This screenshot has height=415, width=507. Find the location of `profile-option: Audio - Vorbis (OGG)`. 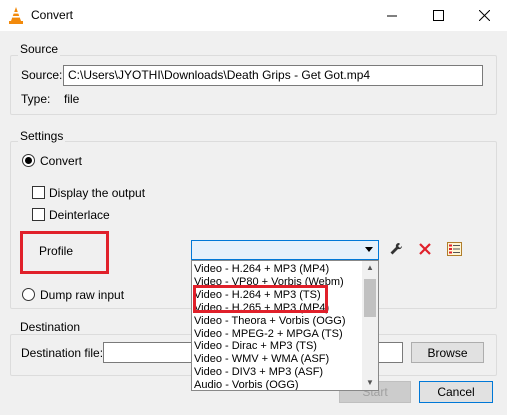

profile-option: Audio - Vorbis (OGG) is located at coordinates (246, 384).